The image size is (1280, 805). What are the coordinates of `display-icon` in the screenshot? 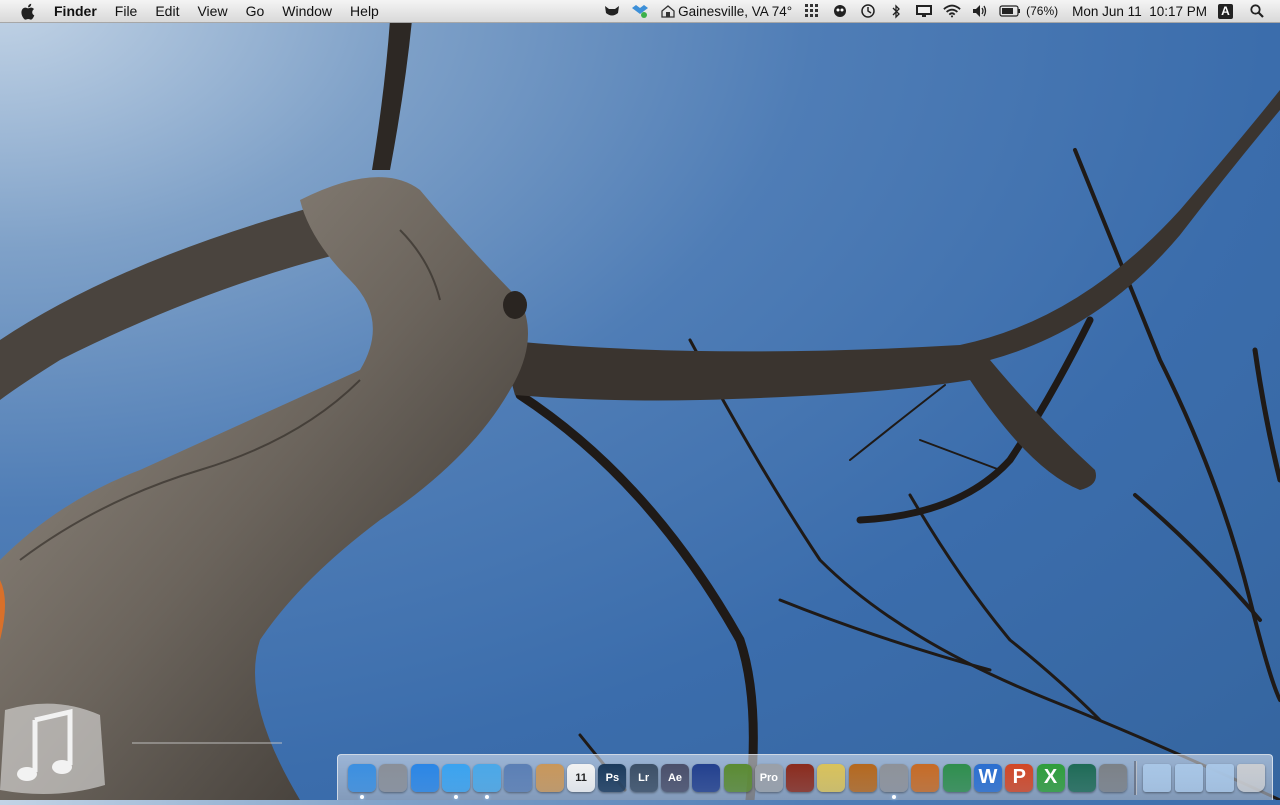 It's located at (924, 11).